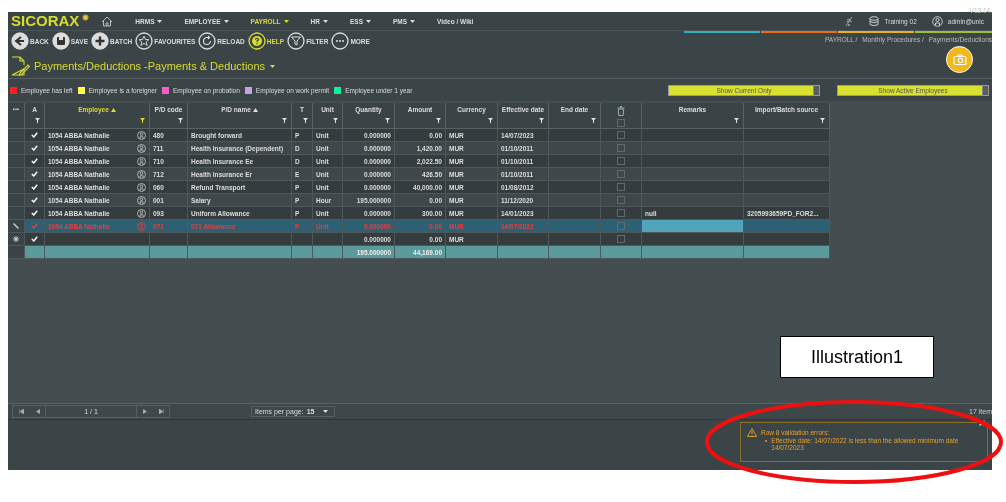  Describe the element at coordinates (752, 432) in the screenshot. I see `warning-icon` at that location.